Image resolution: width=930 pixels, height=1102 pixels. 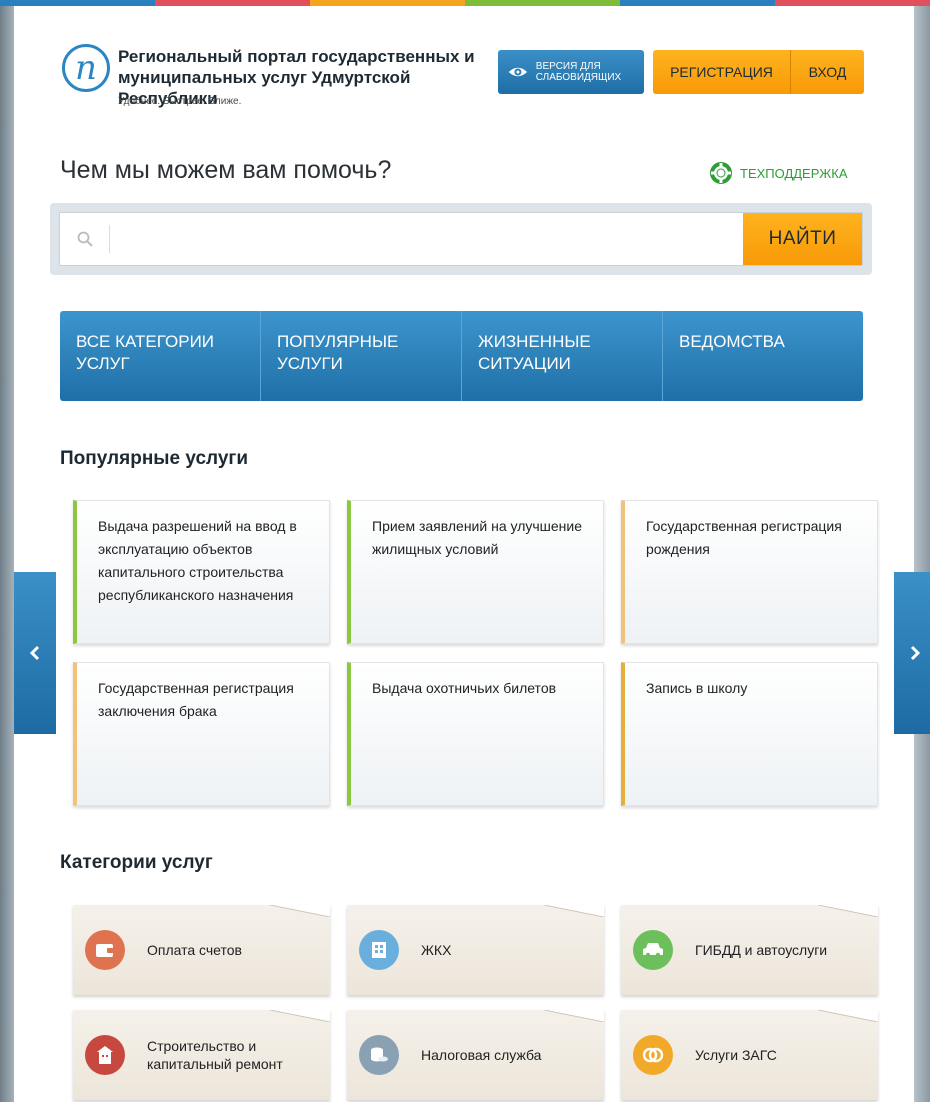 I want to click on search-button: НАЙТИ, so click(x=802, y=239).